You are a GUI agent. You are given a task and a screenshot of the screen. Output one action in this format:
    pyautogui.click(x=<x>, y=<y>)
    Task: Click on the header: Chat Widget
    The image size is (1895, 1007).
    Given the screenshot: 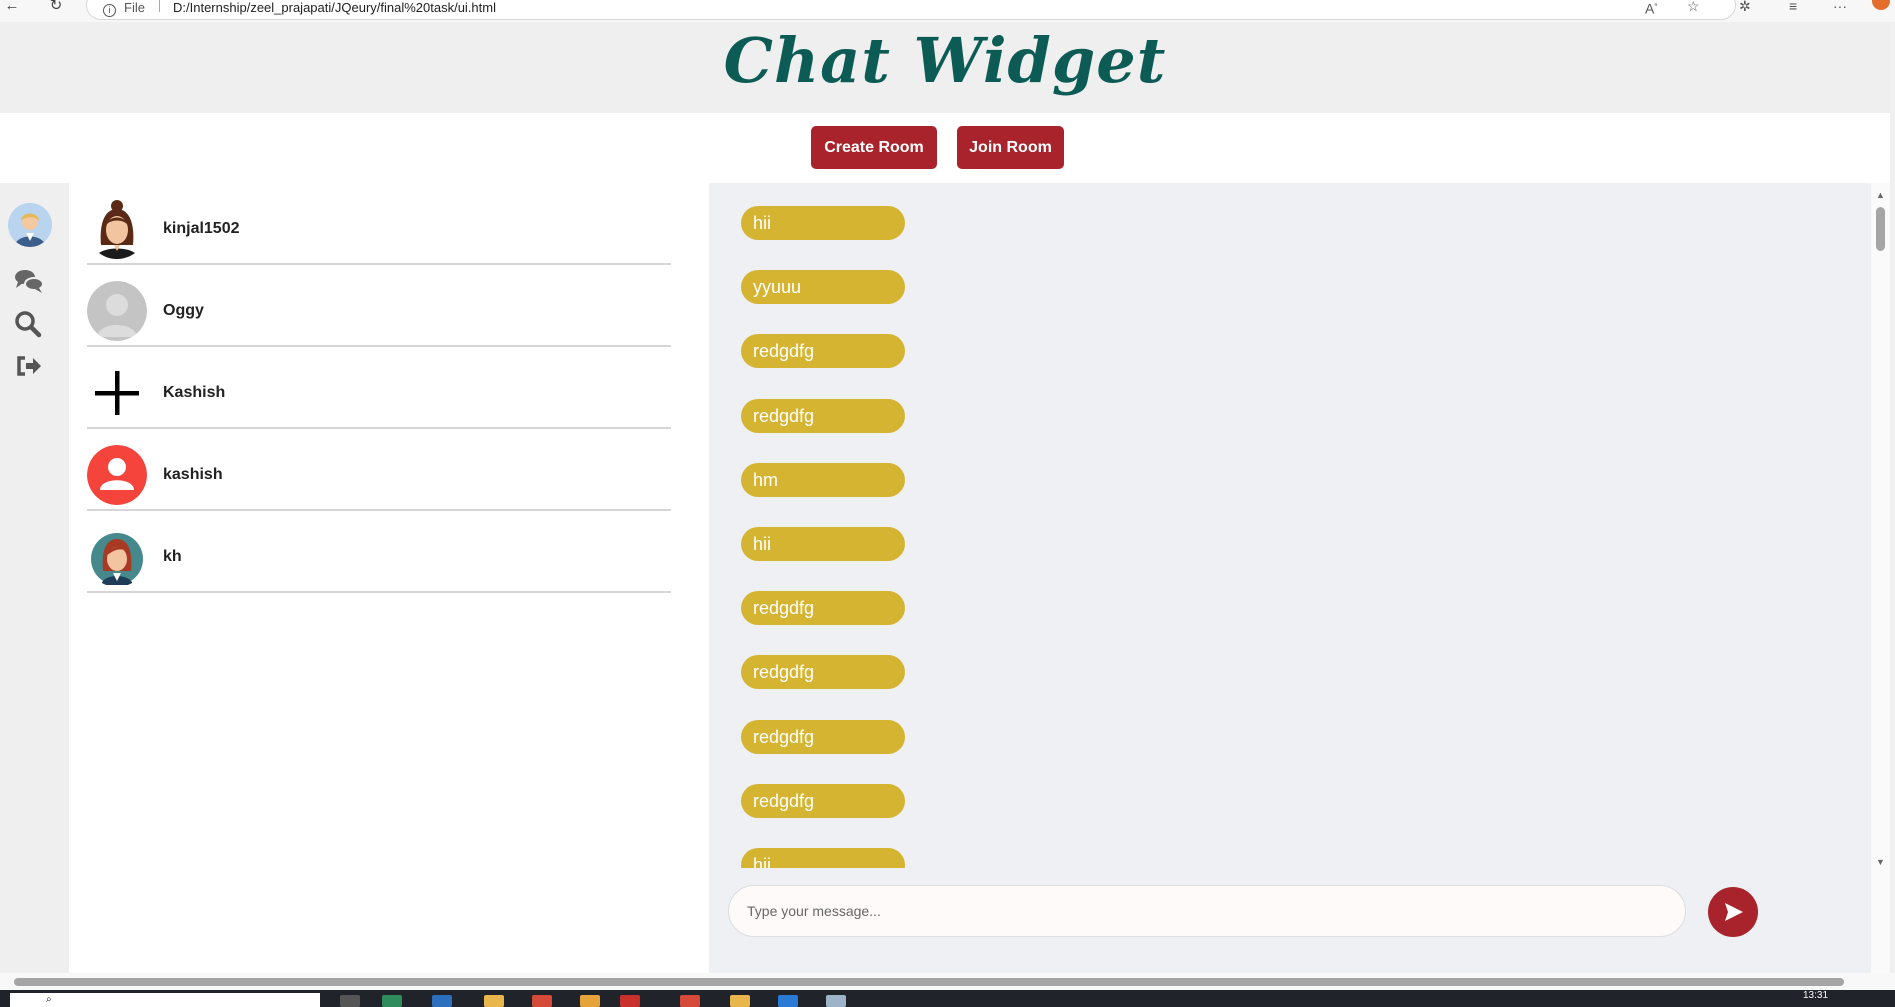 What is the action you would take?
    pyautogui.click(x=945, y=67)
    